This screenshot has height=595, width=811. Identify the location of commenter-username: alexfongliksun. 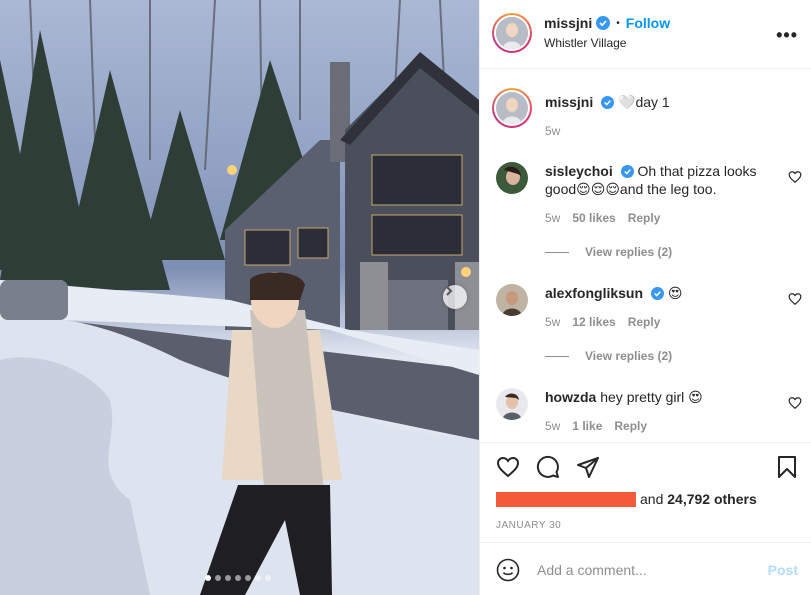
(594, 293).